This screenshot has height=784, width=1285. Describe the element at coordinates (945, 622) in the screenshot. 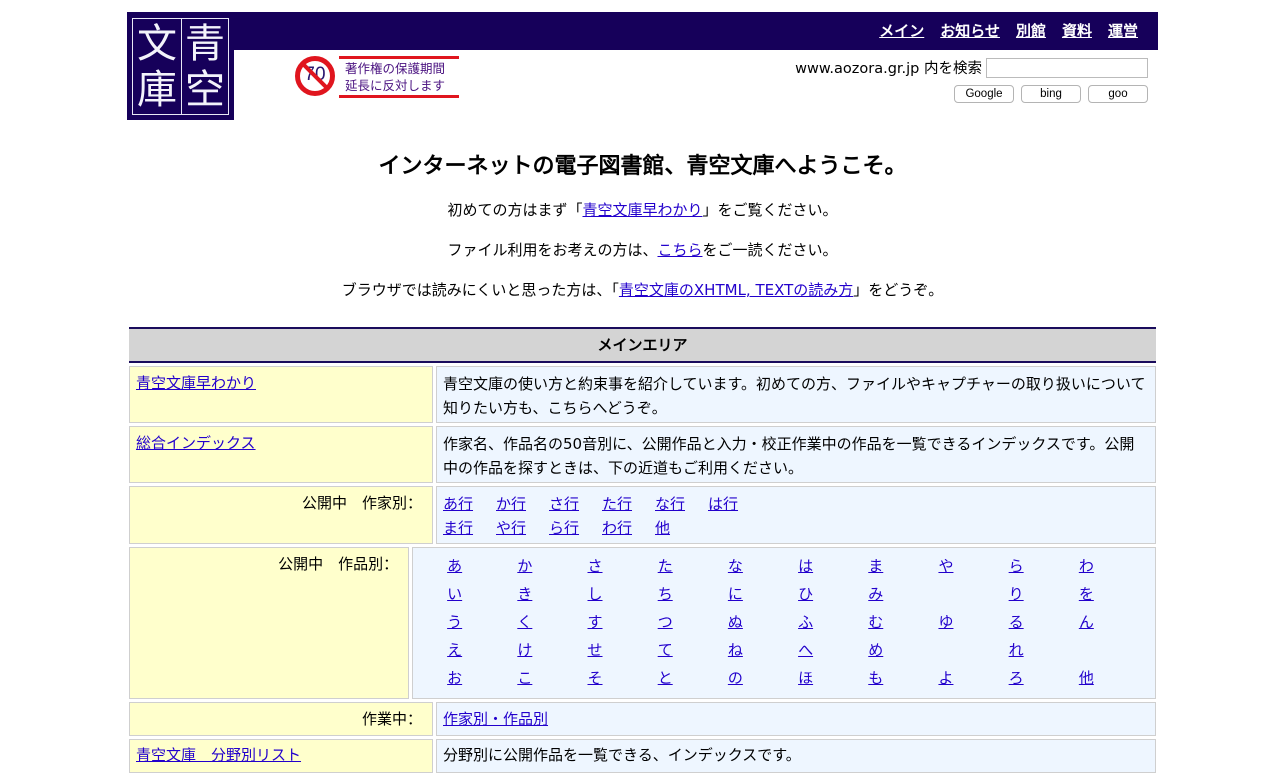

I see `work-kana-link: ゆ` at that location.